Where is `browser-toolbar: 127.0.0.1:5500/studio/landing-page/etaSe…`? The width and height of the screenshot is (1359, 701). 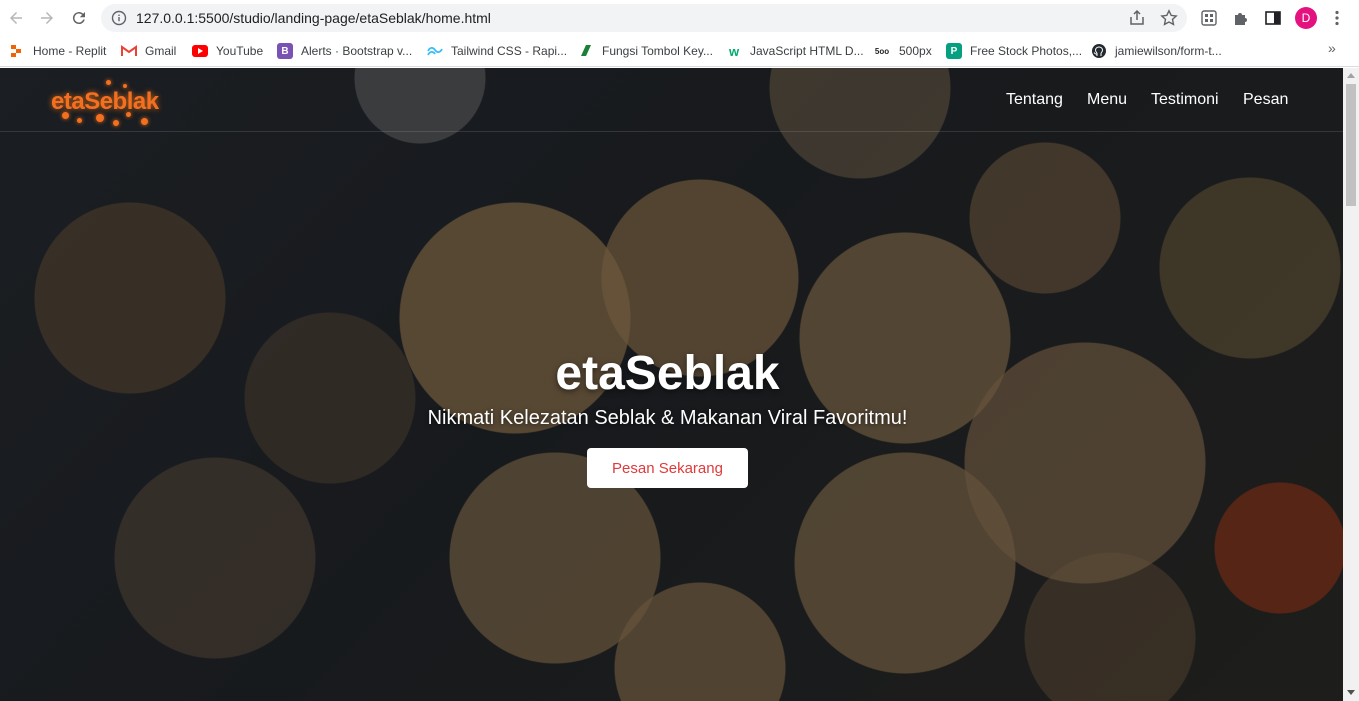
browser-toolbar: 127.0.0.1:5500/studio/landing-page/etaSe… is located at coordinates (679, 18).